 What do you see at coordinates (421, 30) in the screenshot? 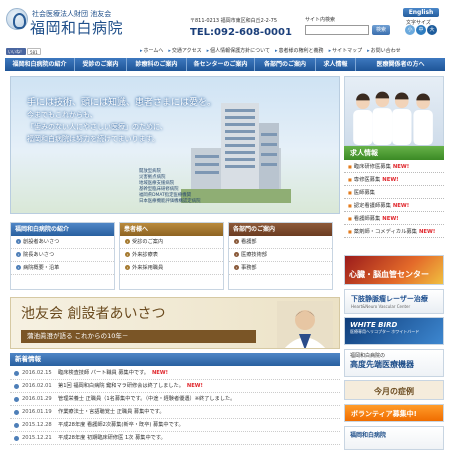
I see `font-size-medium-button: 中` at bounding box center [421, 30].